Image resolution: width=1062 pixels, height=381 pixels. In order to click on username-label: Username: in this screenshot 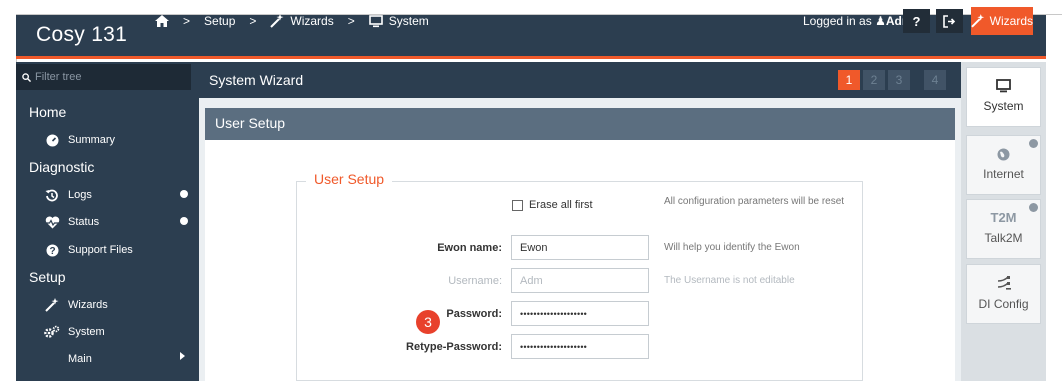, I will do `click(475, 281)`.